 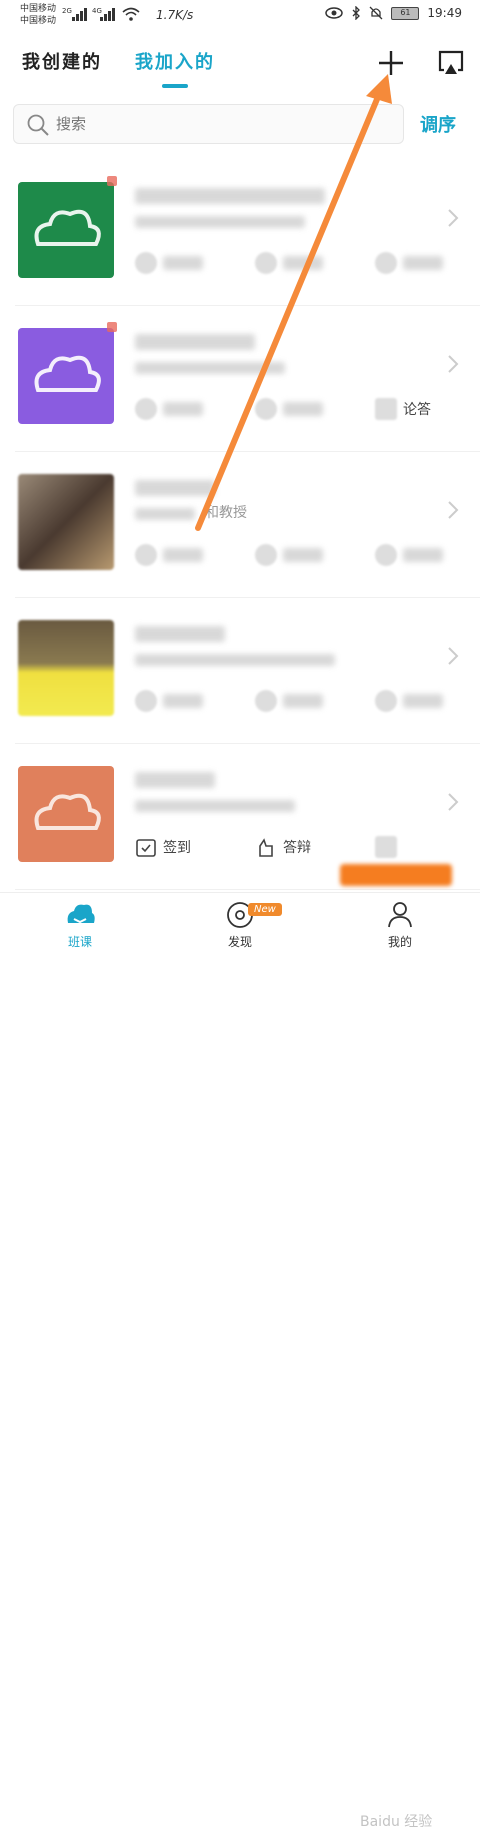 What do you see at coordinates (81, 914) in the screenshot?
I see `cloud-book-icon` at bounding box center [81, 914].